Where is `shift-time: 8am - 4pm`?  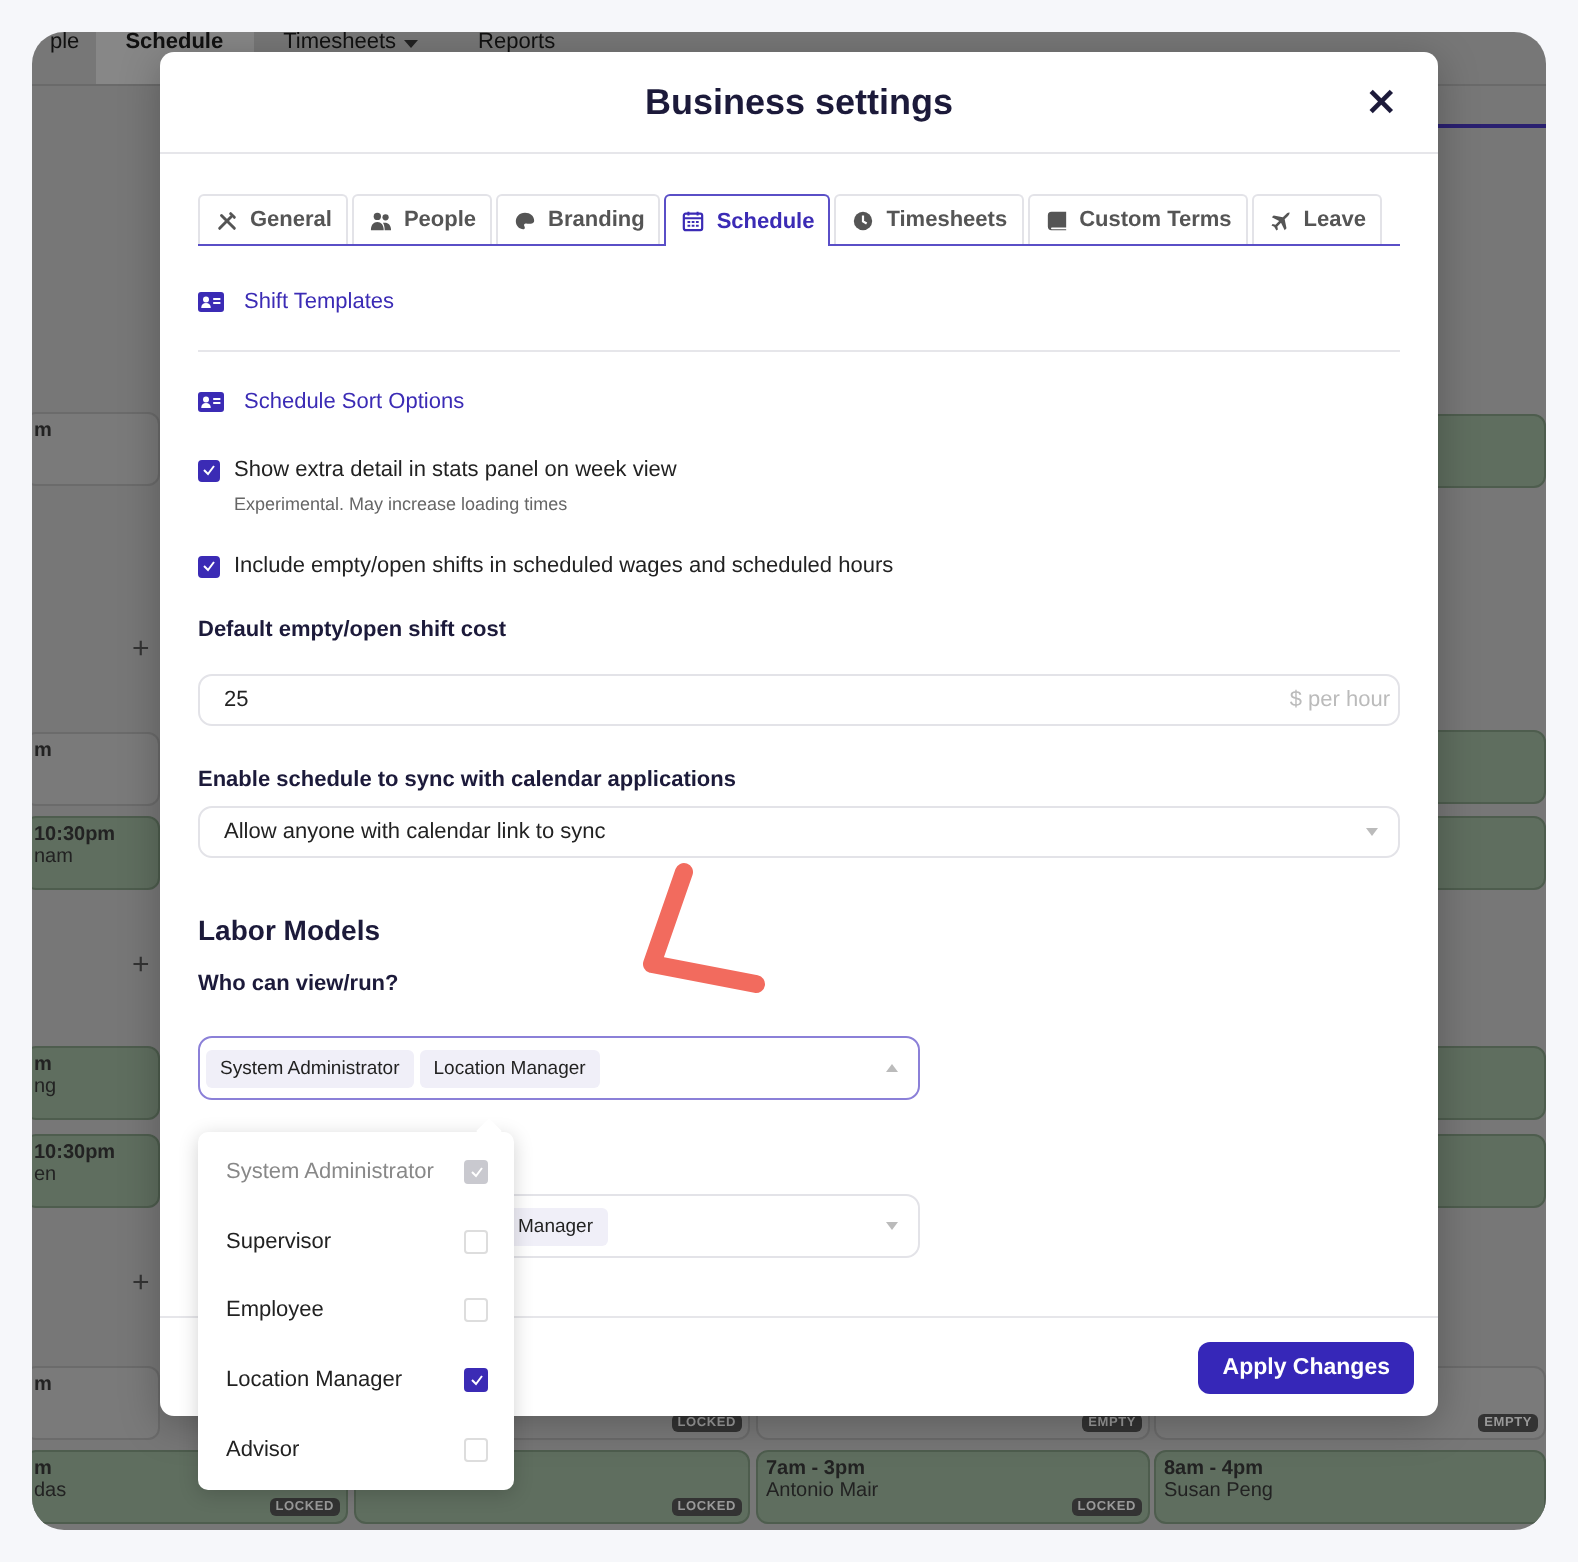
shift-time: 8am - 4pm is located at coordinates (1213, 1469).